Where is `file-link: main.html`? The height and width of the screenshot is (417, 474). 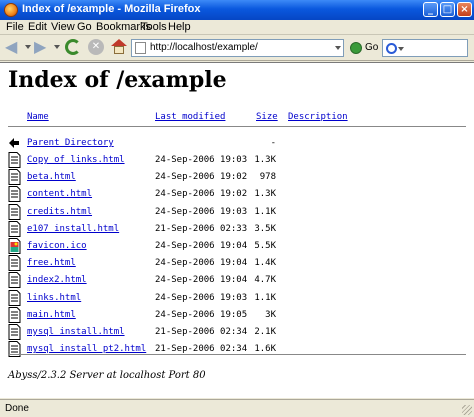
file-link: main.html is located at coordinates (51, 315).